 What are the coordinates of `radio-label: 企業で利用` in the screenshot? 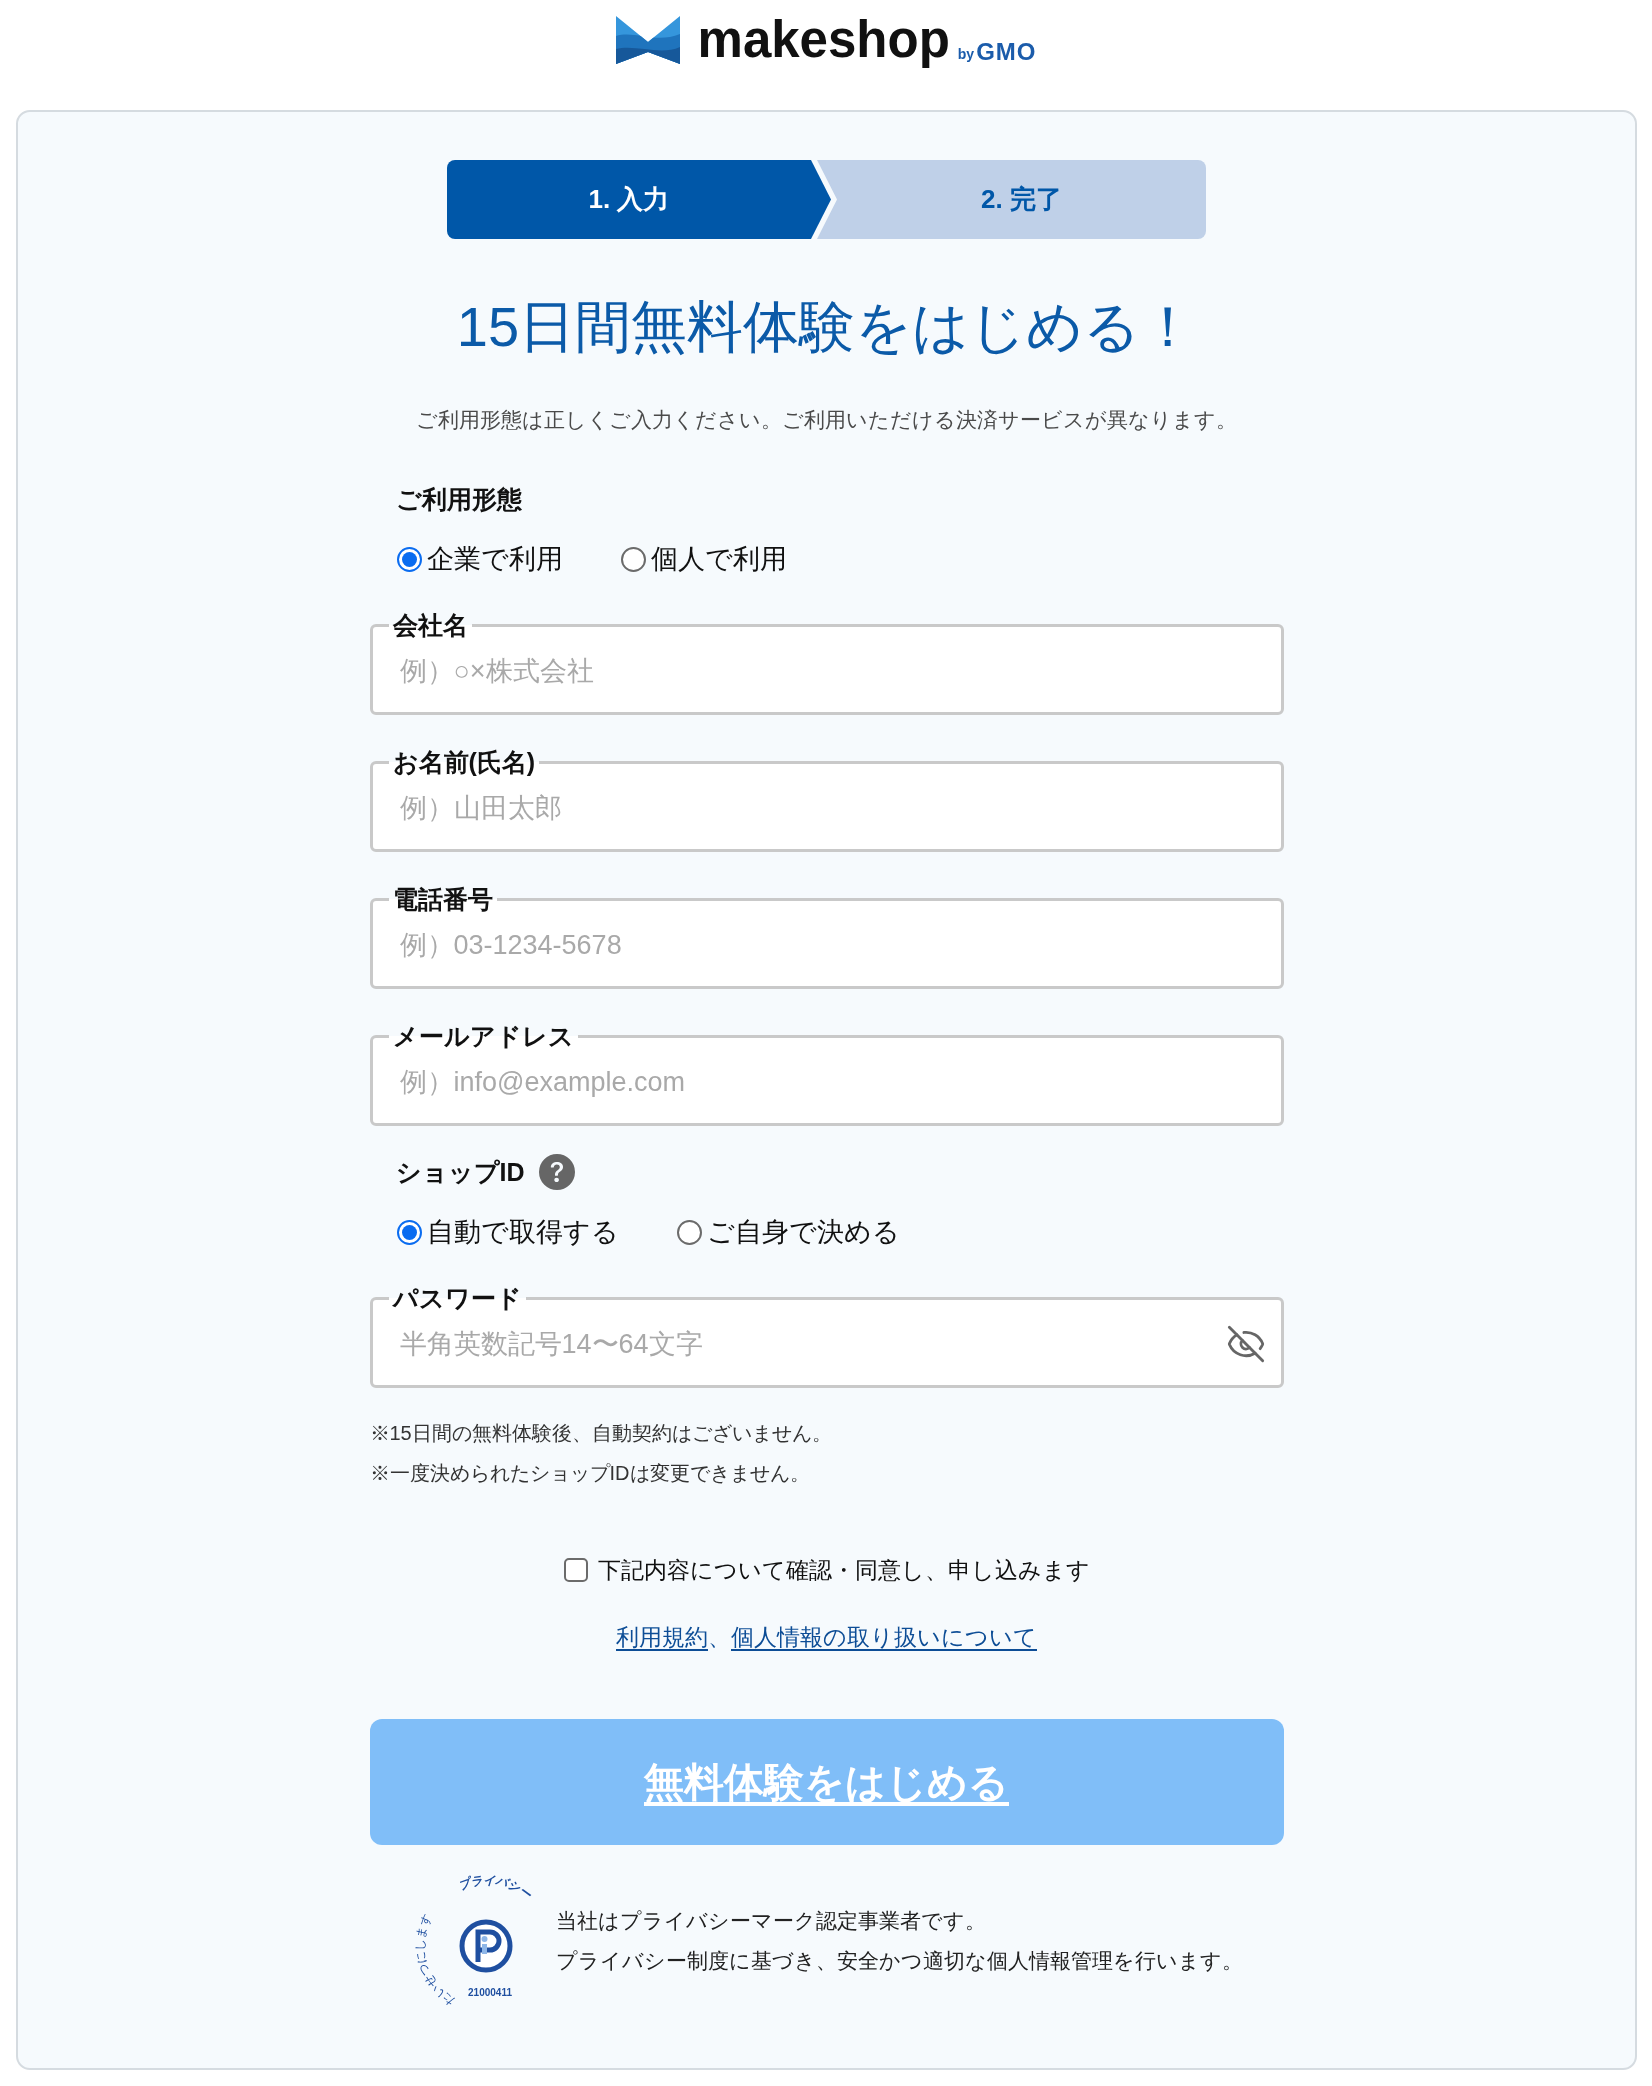 It's located at (494, 559).